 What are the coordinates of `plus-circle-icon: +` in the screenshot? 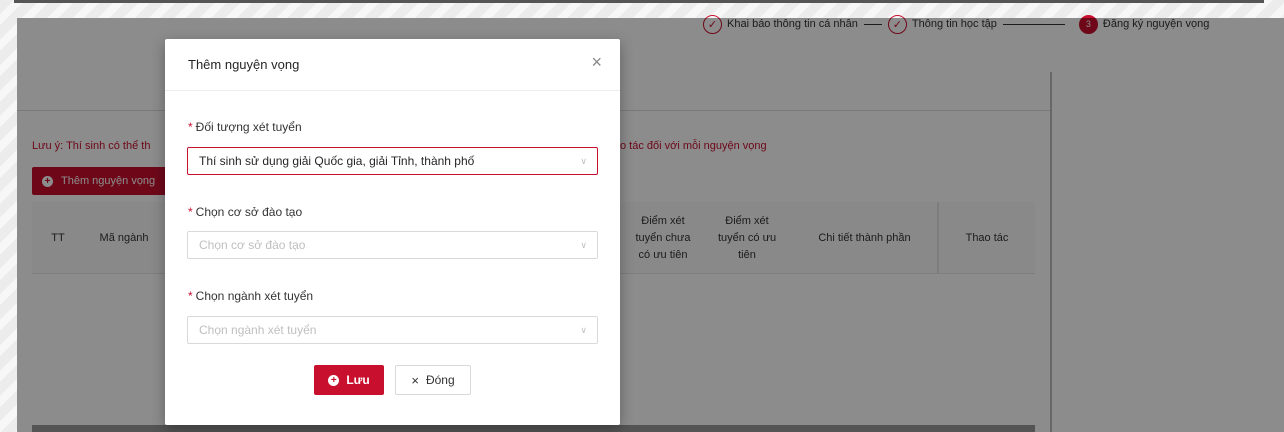 It's located at (334, 380).